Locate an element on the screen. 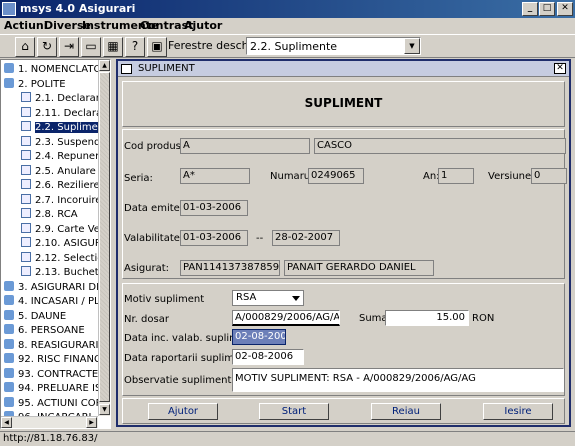  tree-node-label: 92. RISC FINANCIA is located at coordinates (64, 359).